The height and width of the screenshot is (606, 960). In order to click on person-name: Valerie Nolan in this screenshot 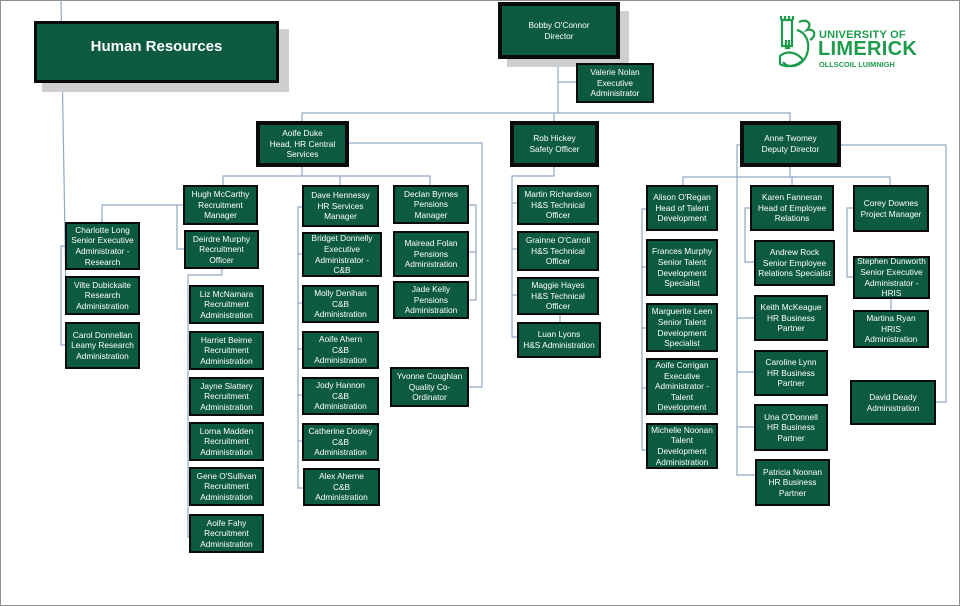, I will do `click(615, 72)`.